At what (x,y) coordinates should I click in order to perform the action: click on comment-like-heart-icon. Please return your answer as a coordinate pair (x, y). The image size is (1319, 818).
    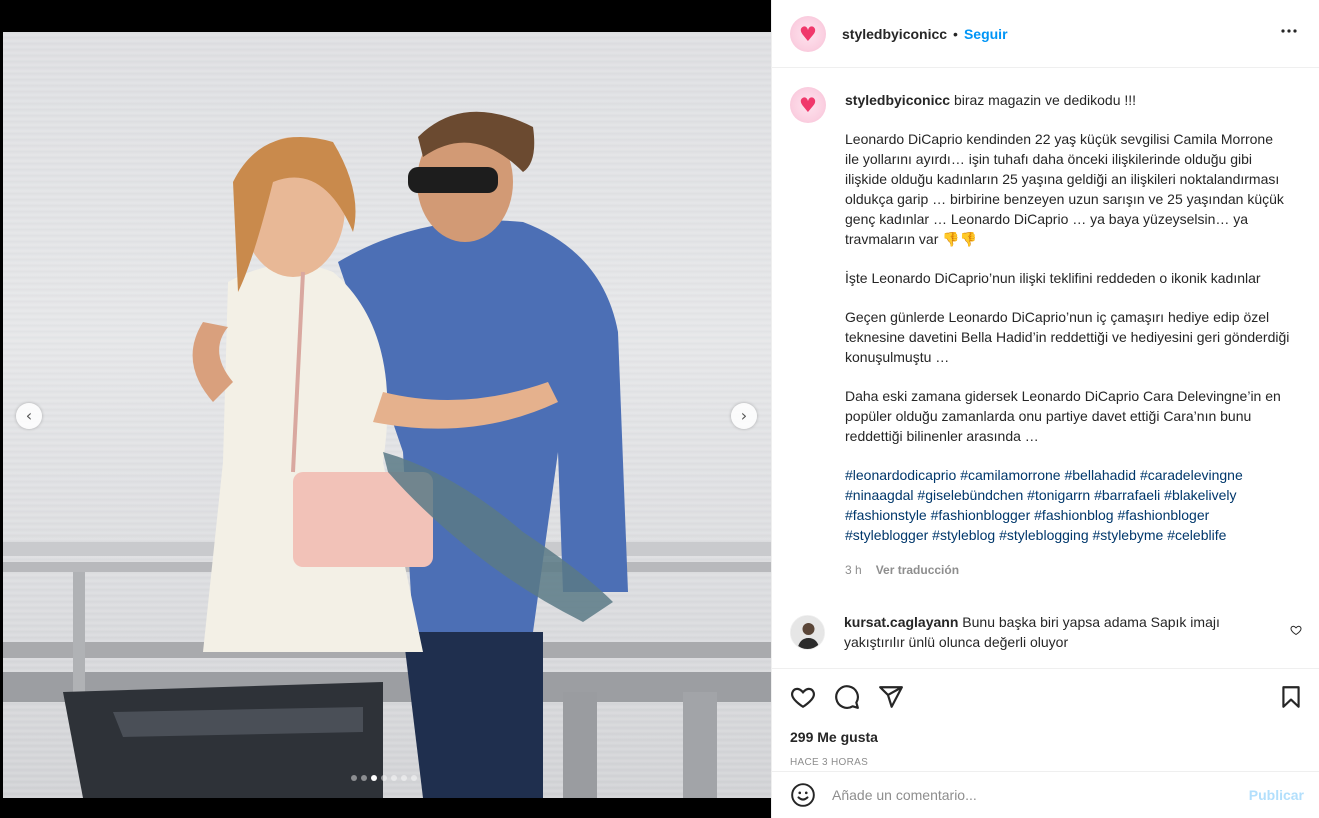
    Looking at the image, I should click on (1296, 637).